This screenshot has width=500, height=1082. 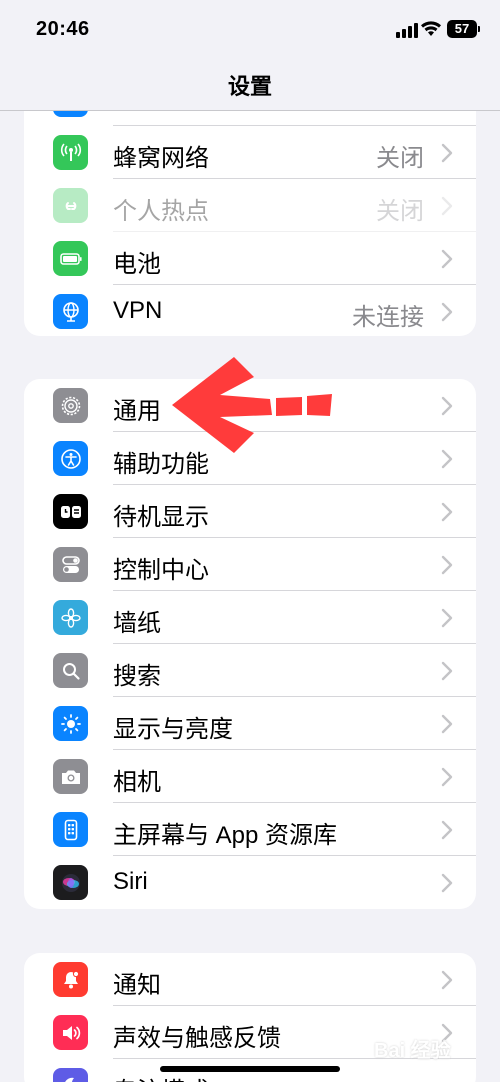 I want to click on wifi-icon, so click(x=431, y=28).